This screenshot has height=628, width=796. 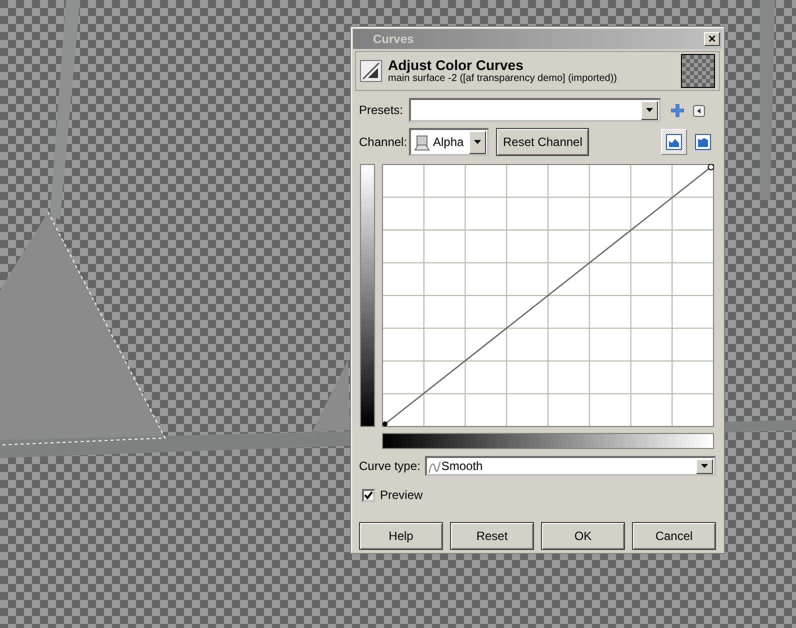 What do you see at coordinates (570, 466) in the screenshot?
I see `curve-type-combo: Smooth` at bounding box center [570, 466].